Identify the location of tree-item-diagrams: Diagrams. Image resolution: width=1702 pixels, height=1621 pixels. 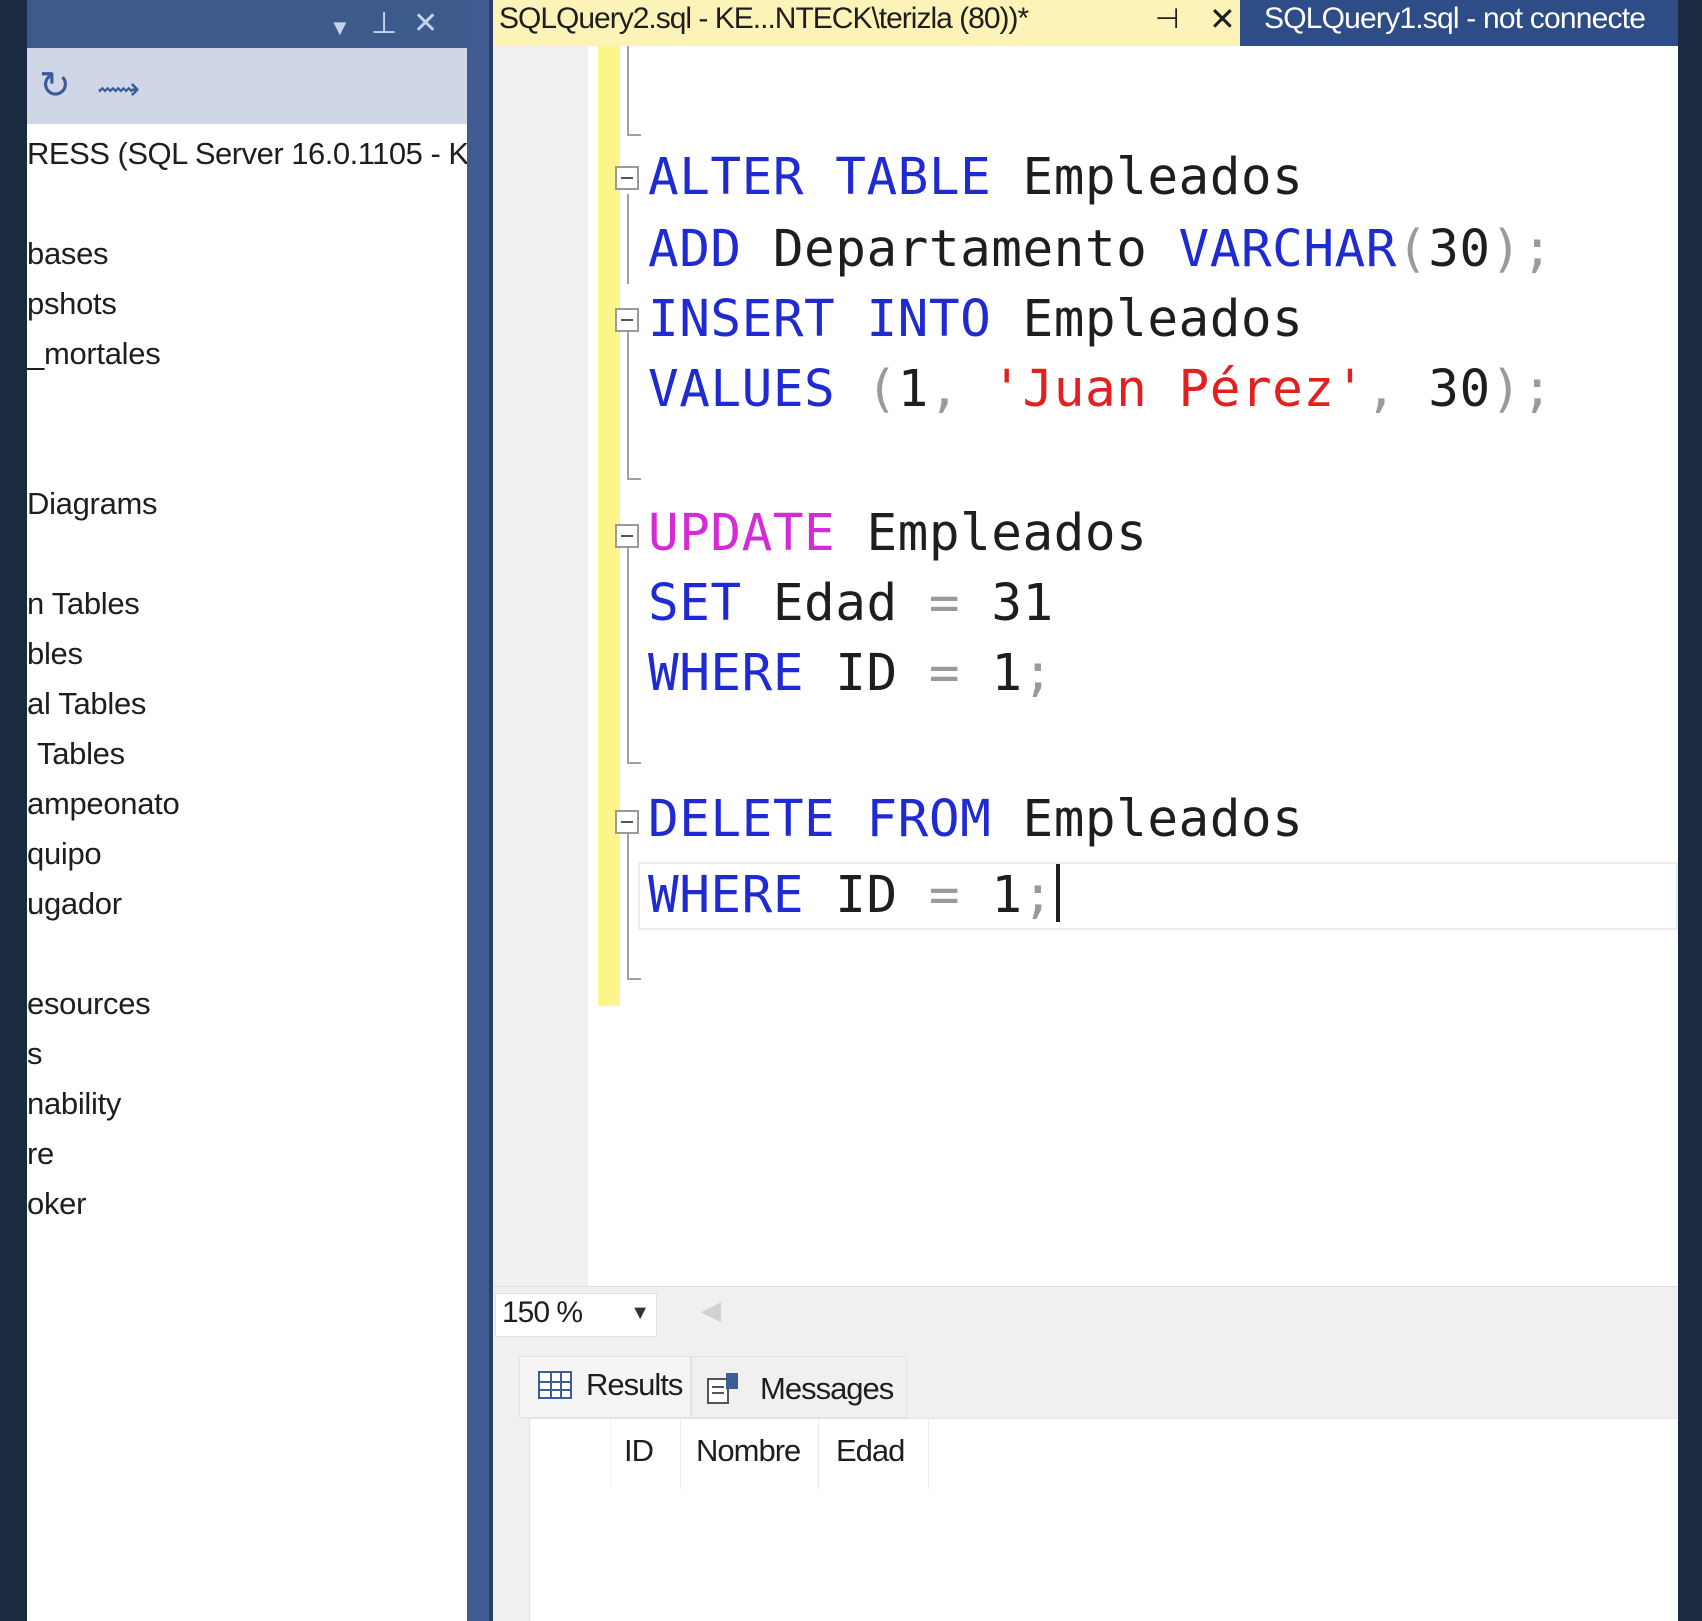
(92, 504).